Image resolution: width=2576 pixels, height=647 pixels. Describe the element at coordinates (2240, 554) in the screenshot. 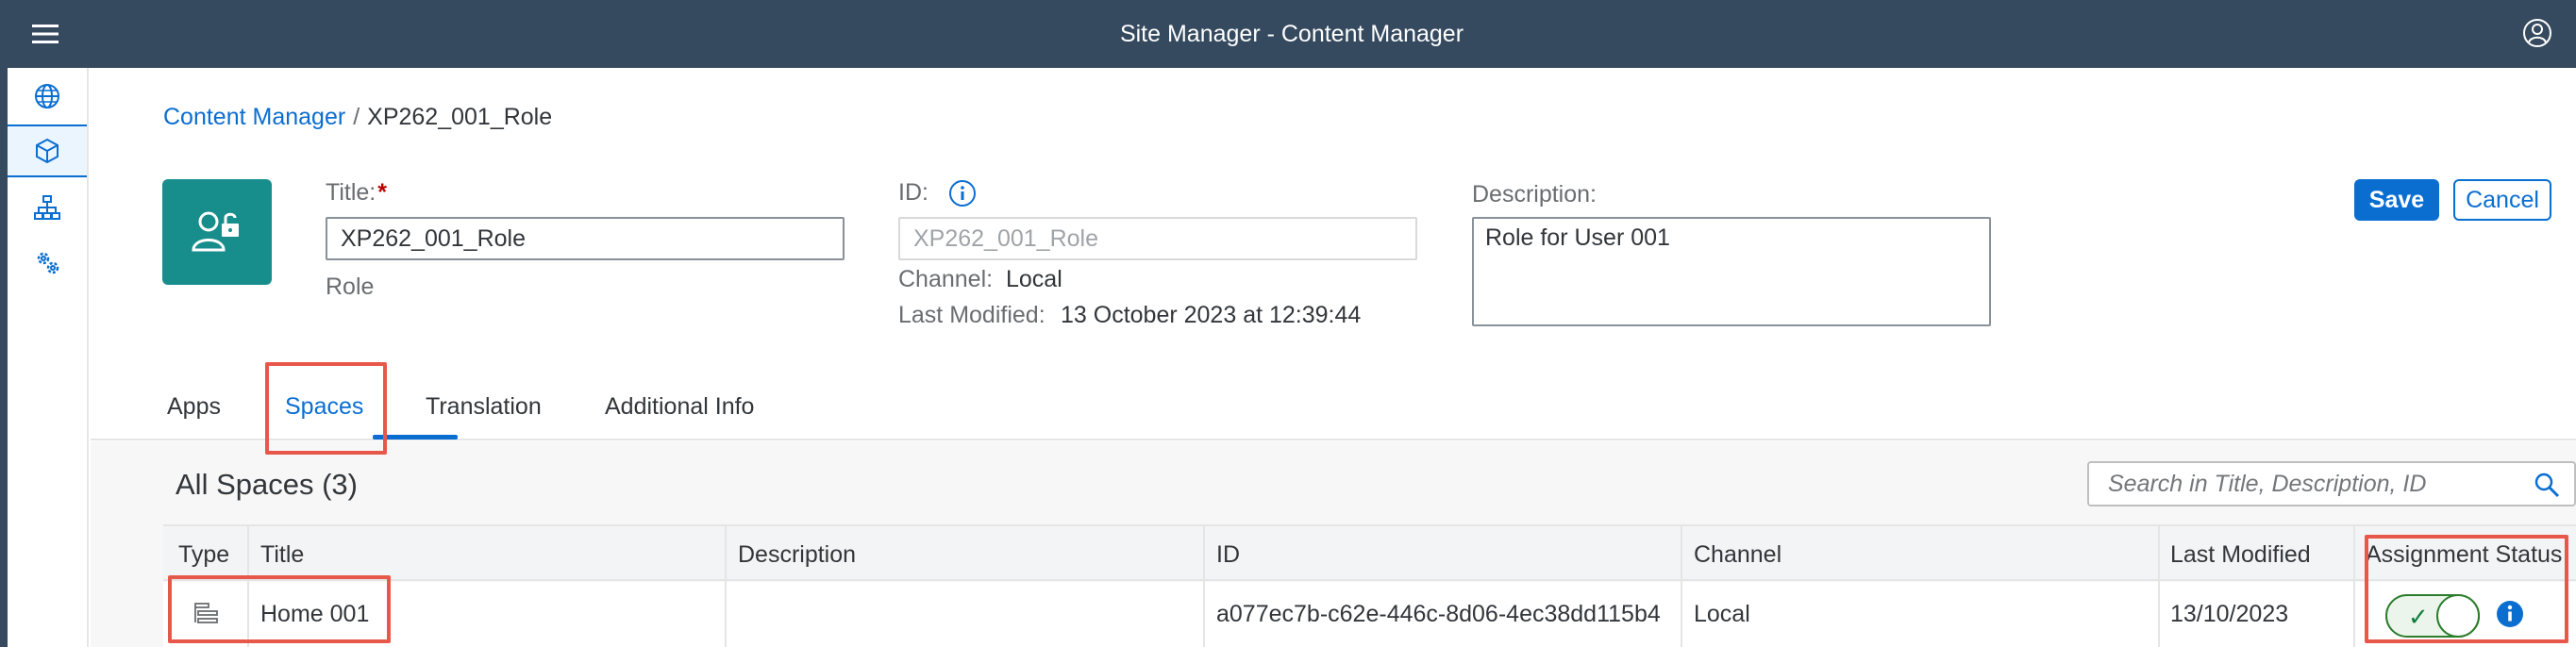

I see `column-header-last-modified: Last Modified` at that location.